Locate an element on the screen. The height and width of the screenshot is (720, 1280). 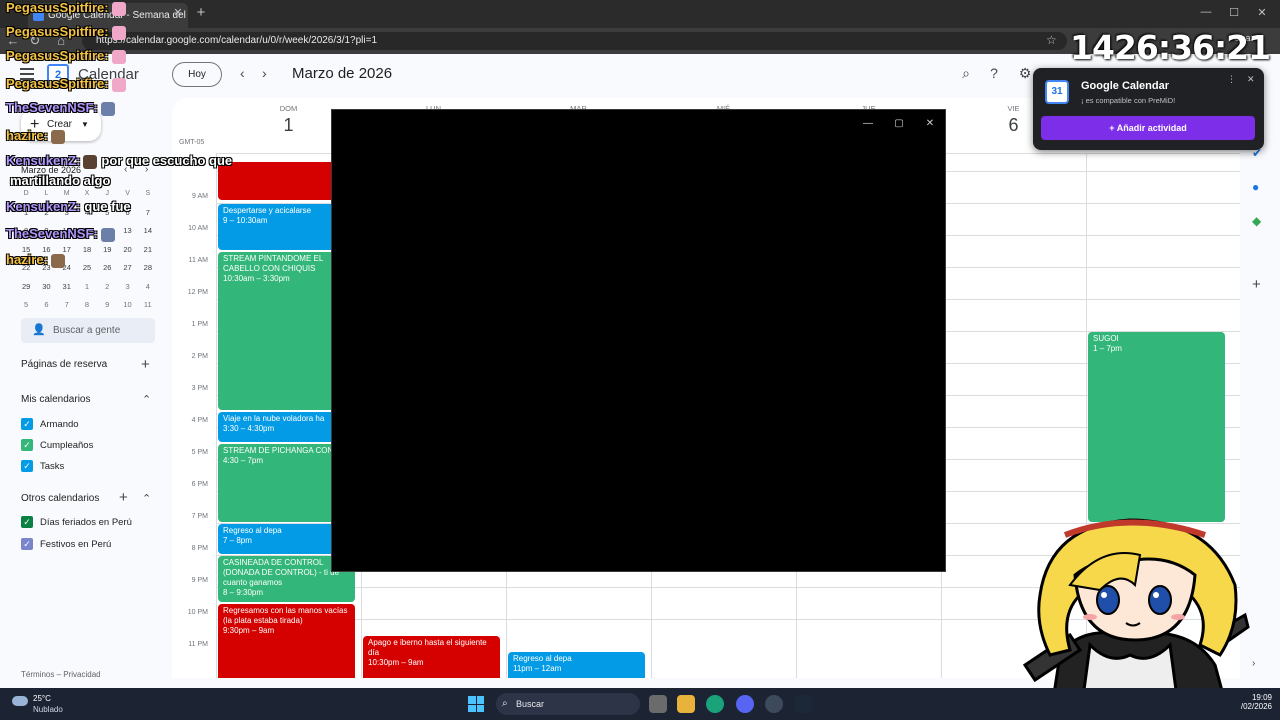
maximize-icon: ▢ is located at coordinates (899, 123).